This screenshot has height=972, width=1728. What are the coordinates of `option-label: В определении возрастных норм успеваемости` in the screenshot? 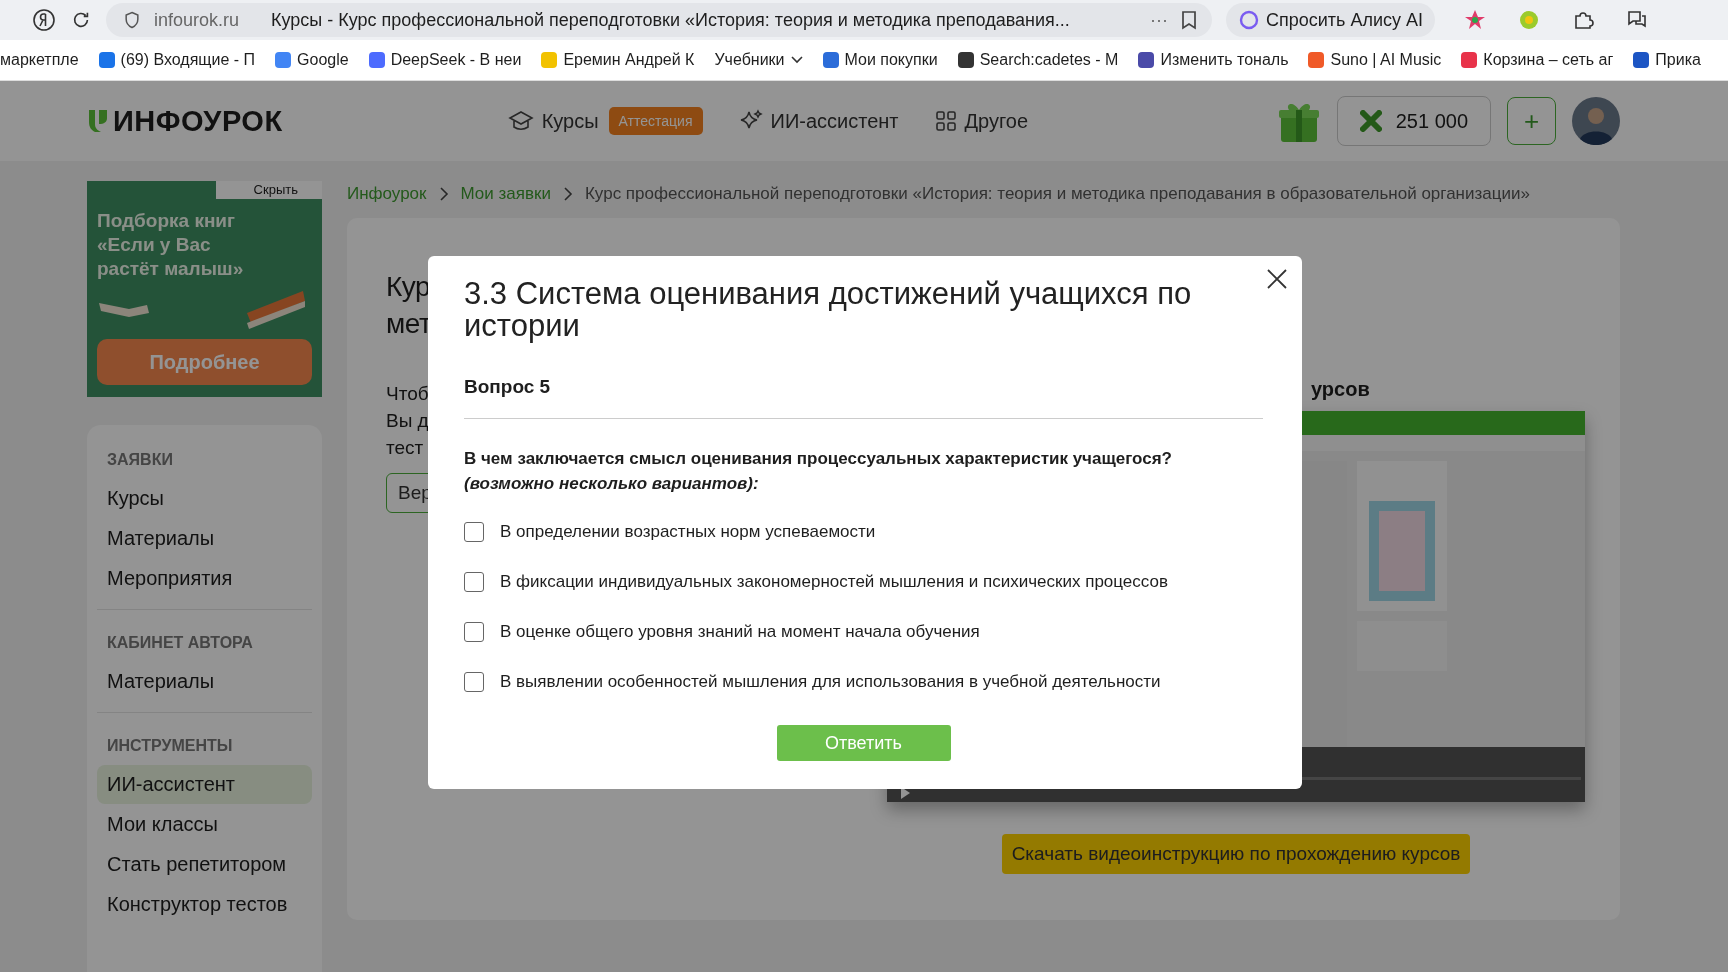 It's located at (688, 532).